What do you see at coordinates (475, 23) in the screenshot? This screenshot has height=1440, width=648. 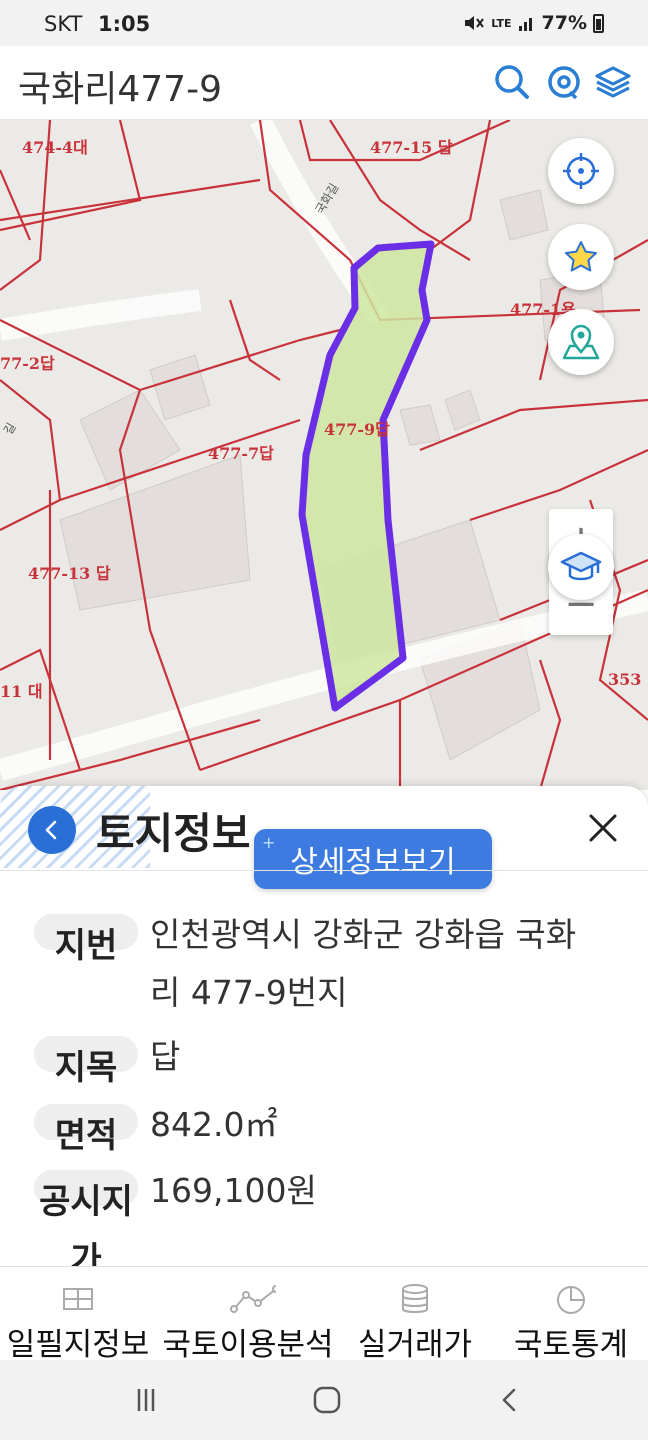 I see `mute-icon` at bounding box center [475, 23].